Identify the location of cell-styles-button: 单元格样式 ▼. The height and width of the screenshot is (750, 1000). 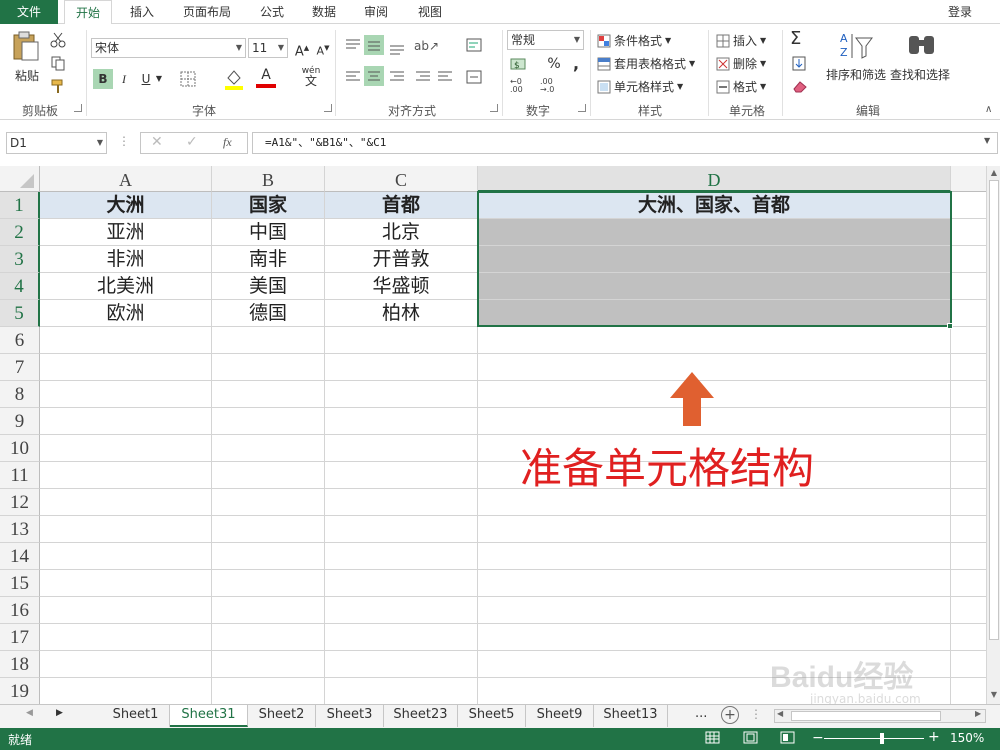
(640, 86).